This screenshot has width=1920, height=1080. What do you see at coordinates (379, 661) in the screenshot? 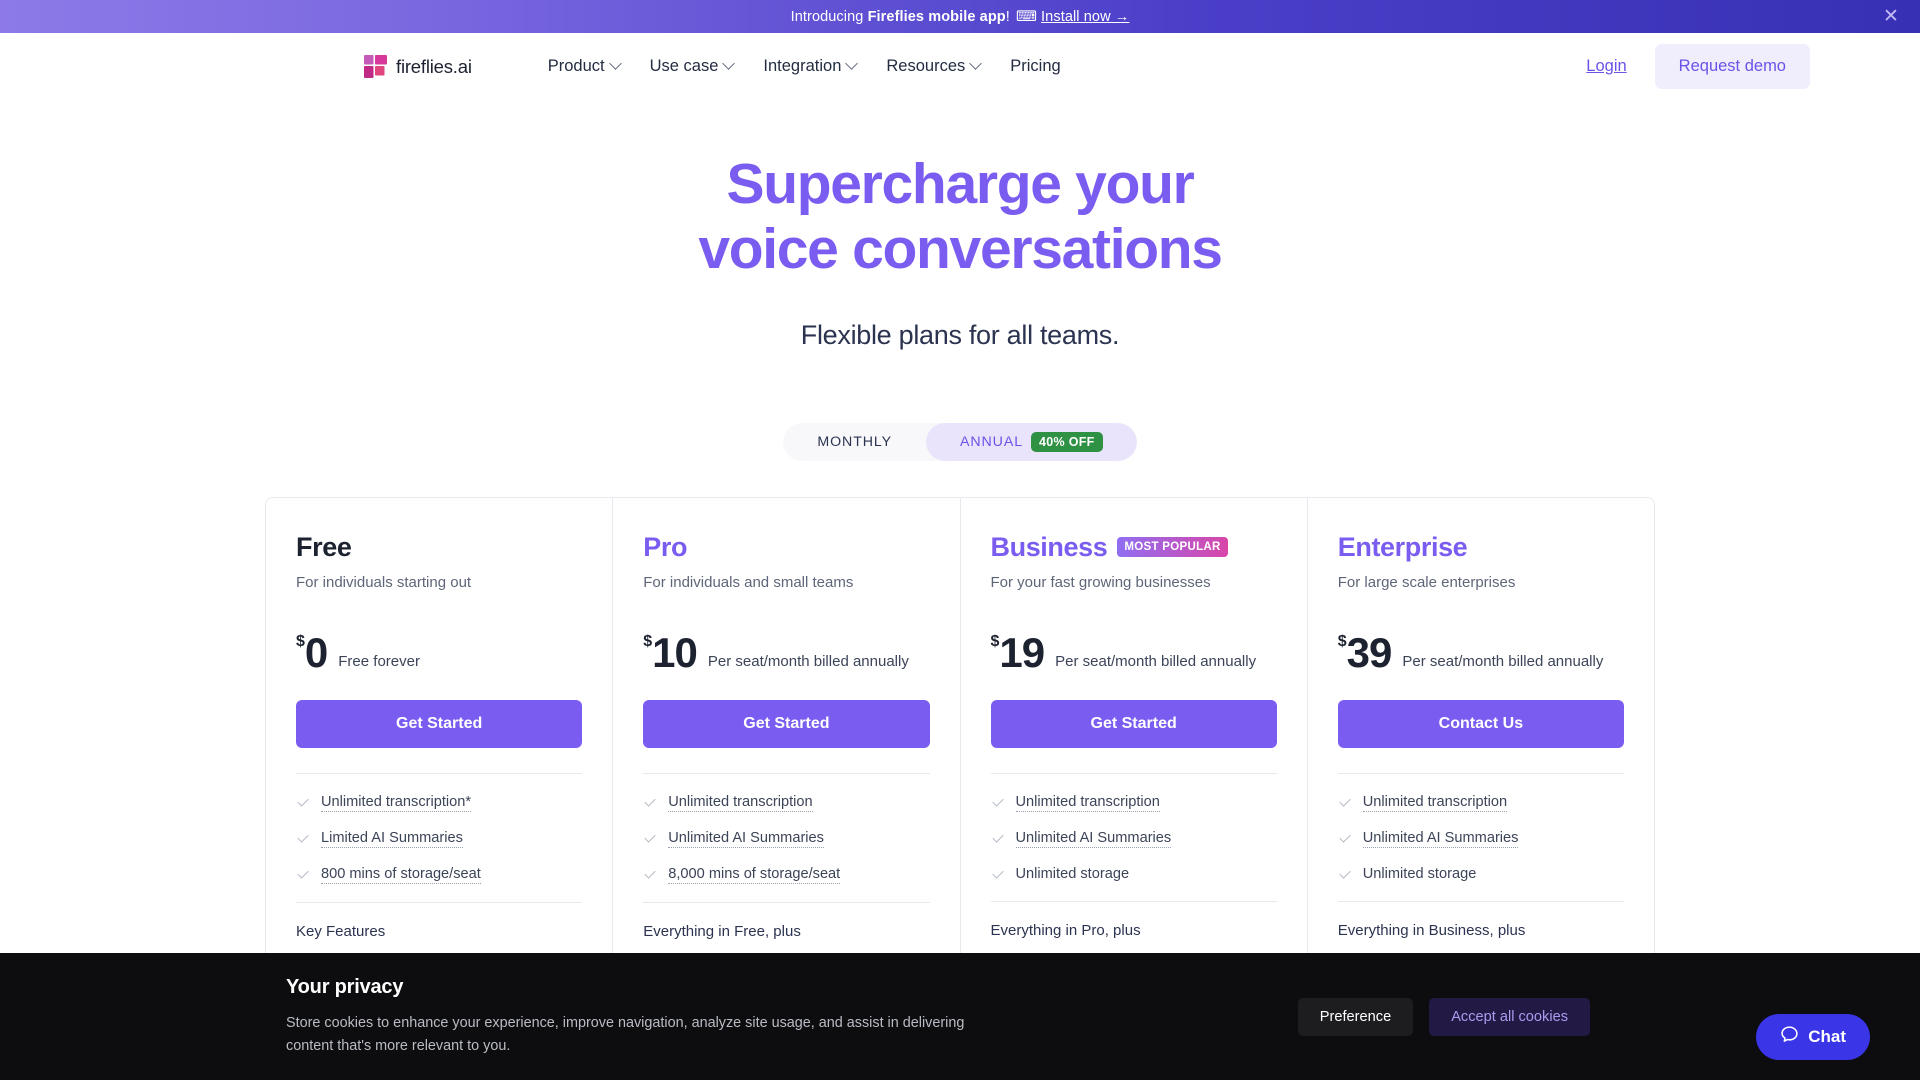
I see `plan-price-note: Free forever` at bounding box center [379, 661].